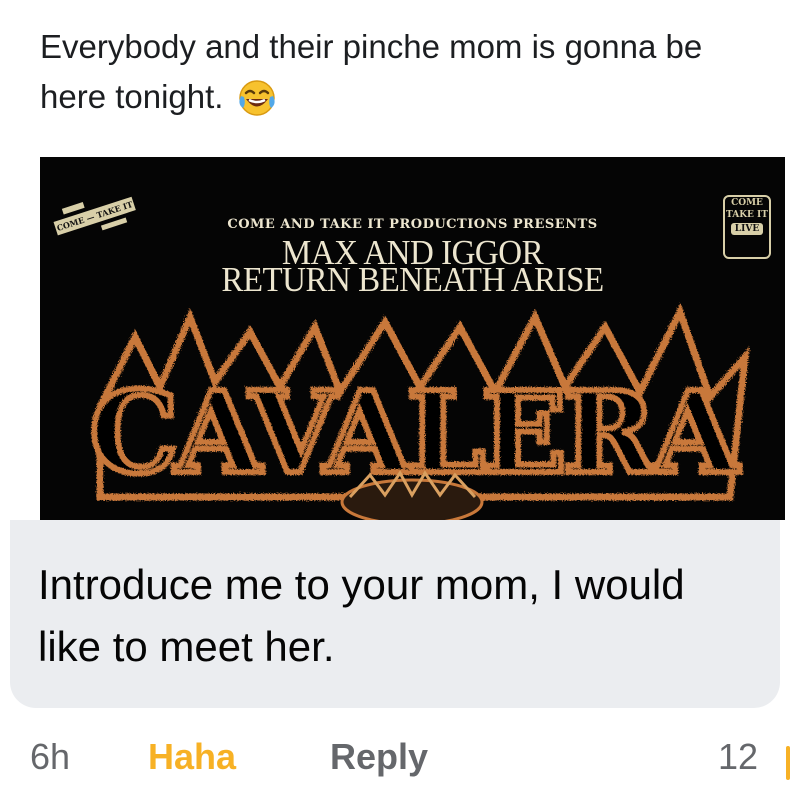  I want to click on comment-actions: 6h Haha Reply 12, so click(400, 760).